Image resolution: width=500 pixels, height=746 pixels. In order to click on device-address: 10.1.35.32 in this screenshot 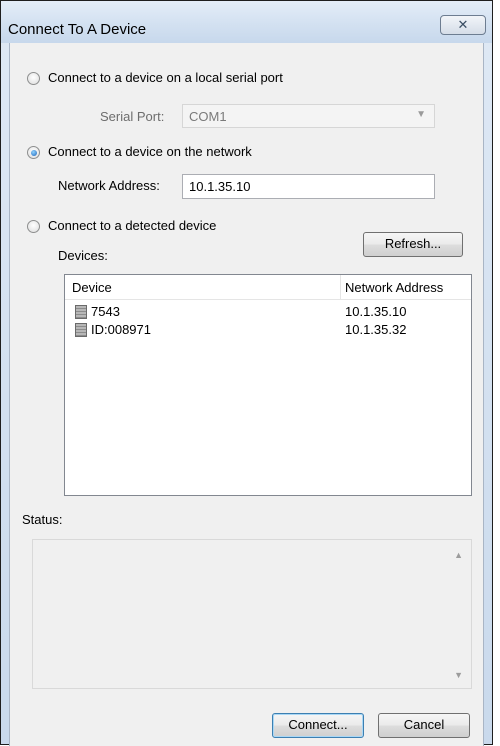, I will do `click(376, 329)`.